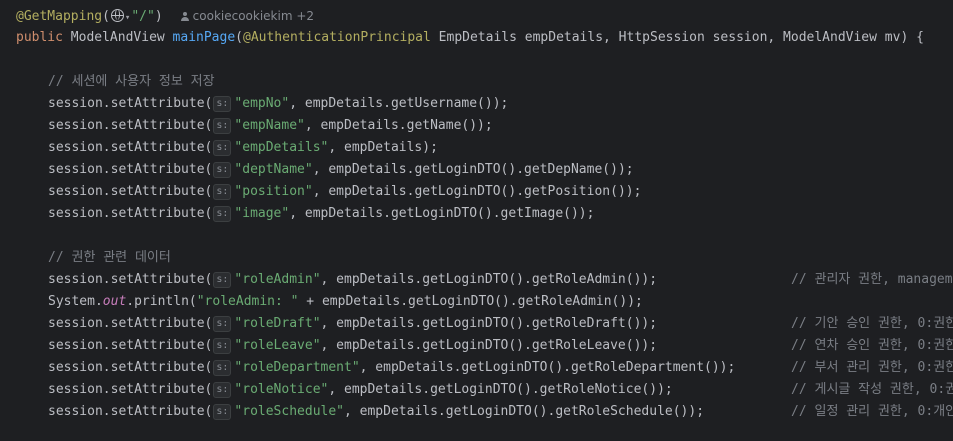 The width and height of the screenshot is (953, 441). Describe the element at coordinates (117, 37) in the screenshot. I see `return-type: ModelAndView` at that location.